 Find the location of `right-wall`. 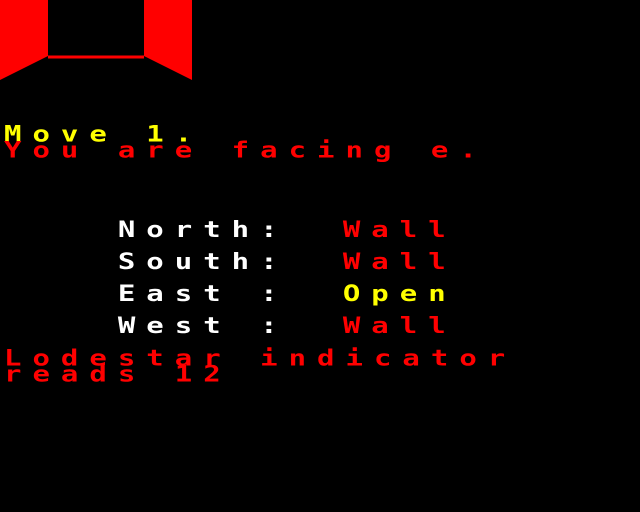

right-wall is located at coordinates (168, 40).